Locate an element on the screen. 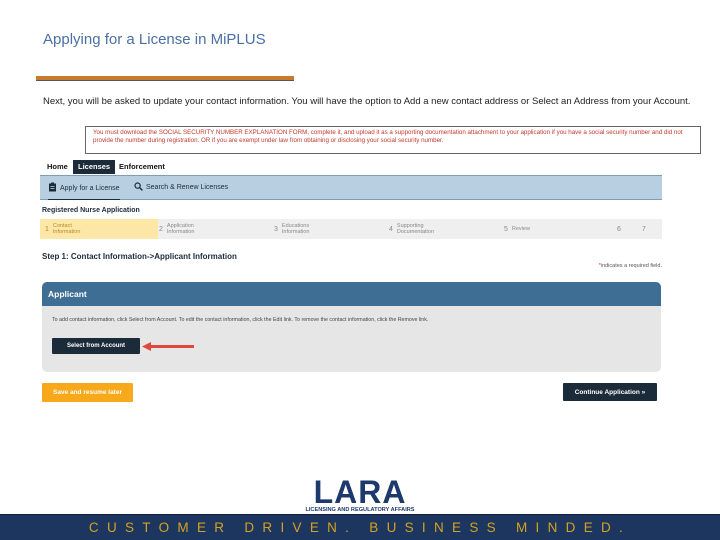 This screenshot has width=720, height=540. application-name: Registered Nurse Application is located at coordinates (91, 210).